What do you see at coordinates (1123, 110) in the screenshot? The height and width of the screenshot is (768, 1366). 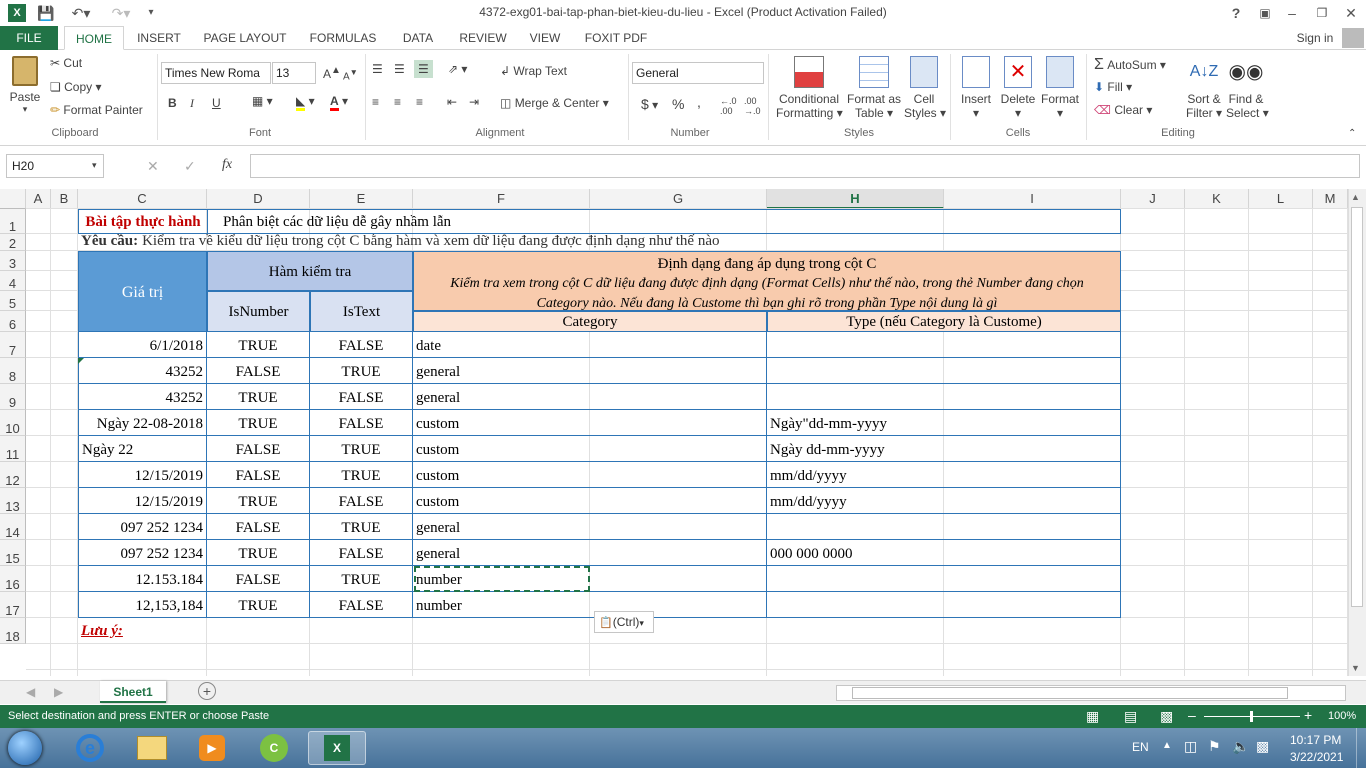 I see `clear-button: ⌫ Clear ▾` at bounding box center [1123, 110].